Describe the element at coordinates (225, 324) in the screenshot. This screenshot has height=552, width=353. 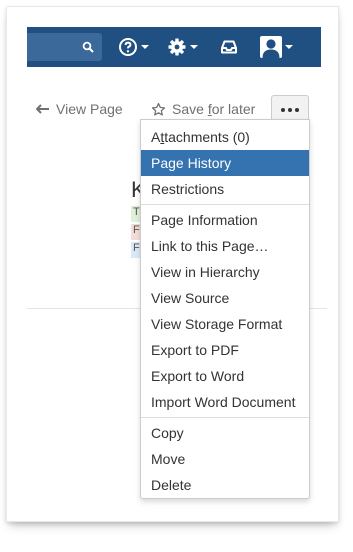
I see `menu-item-view-storage-format: View Storage Format` at that location.